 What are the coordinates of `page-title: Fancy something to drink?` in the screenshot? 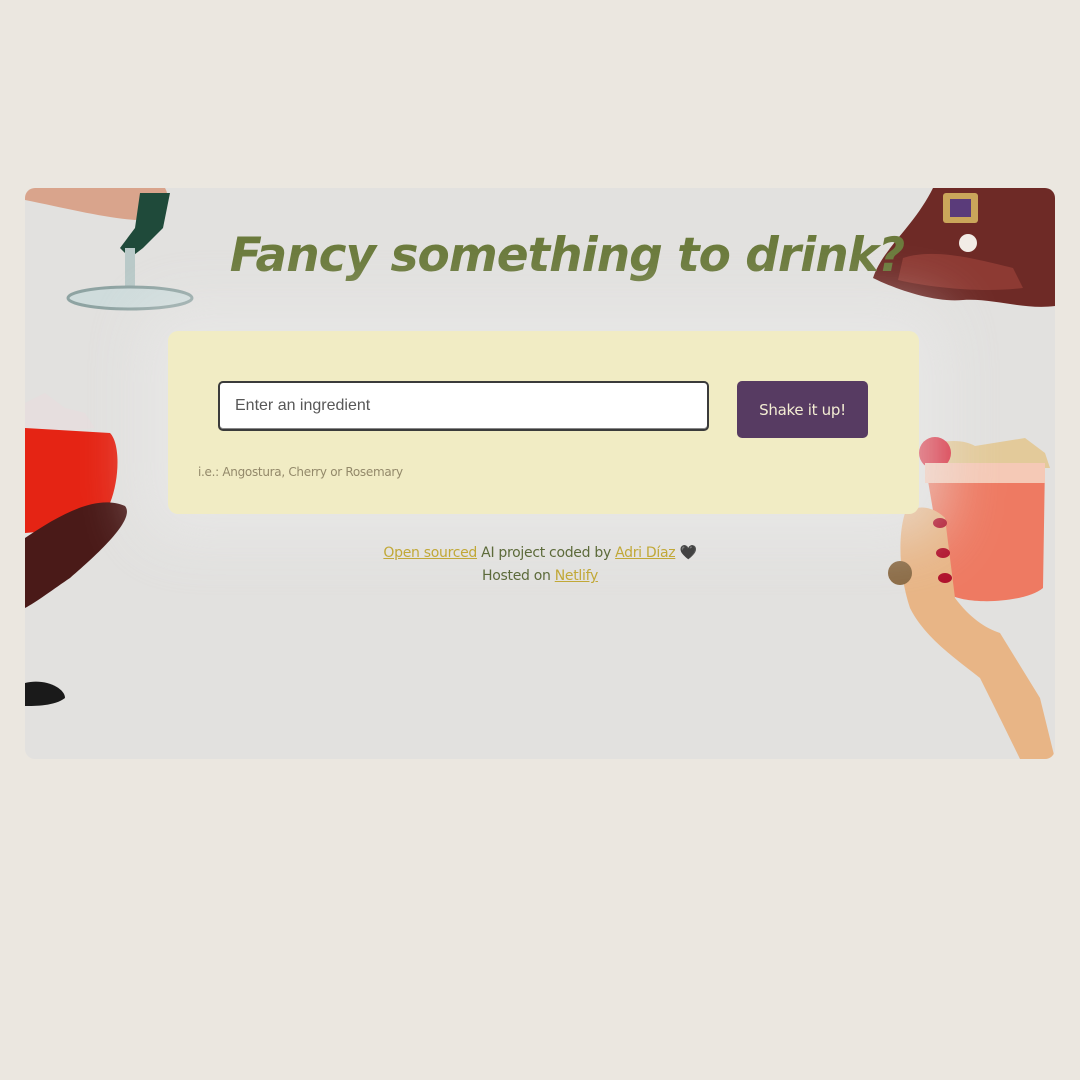 It's located at (567, 255).